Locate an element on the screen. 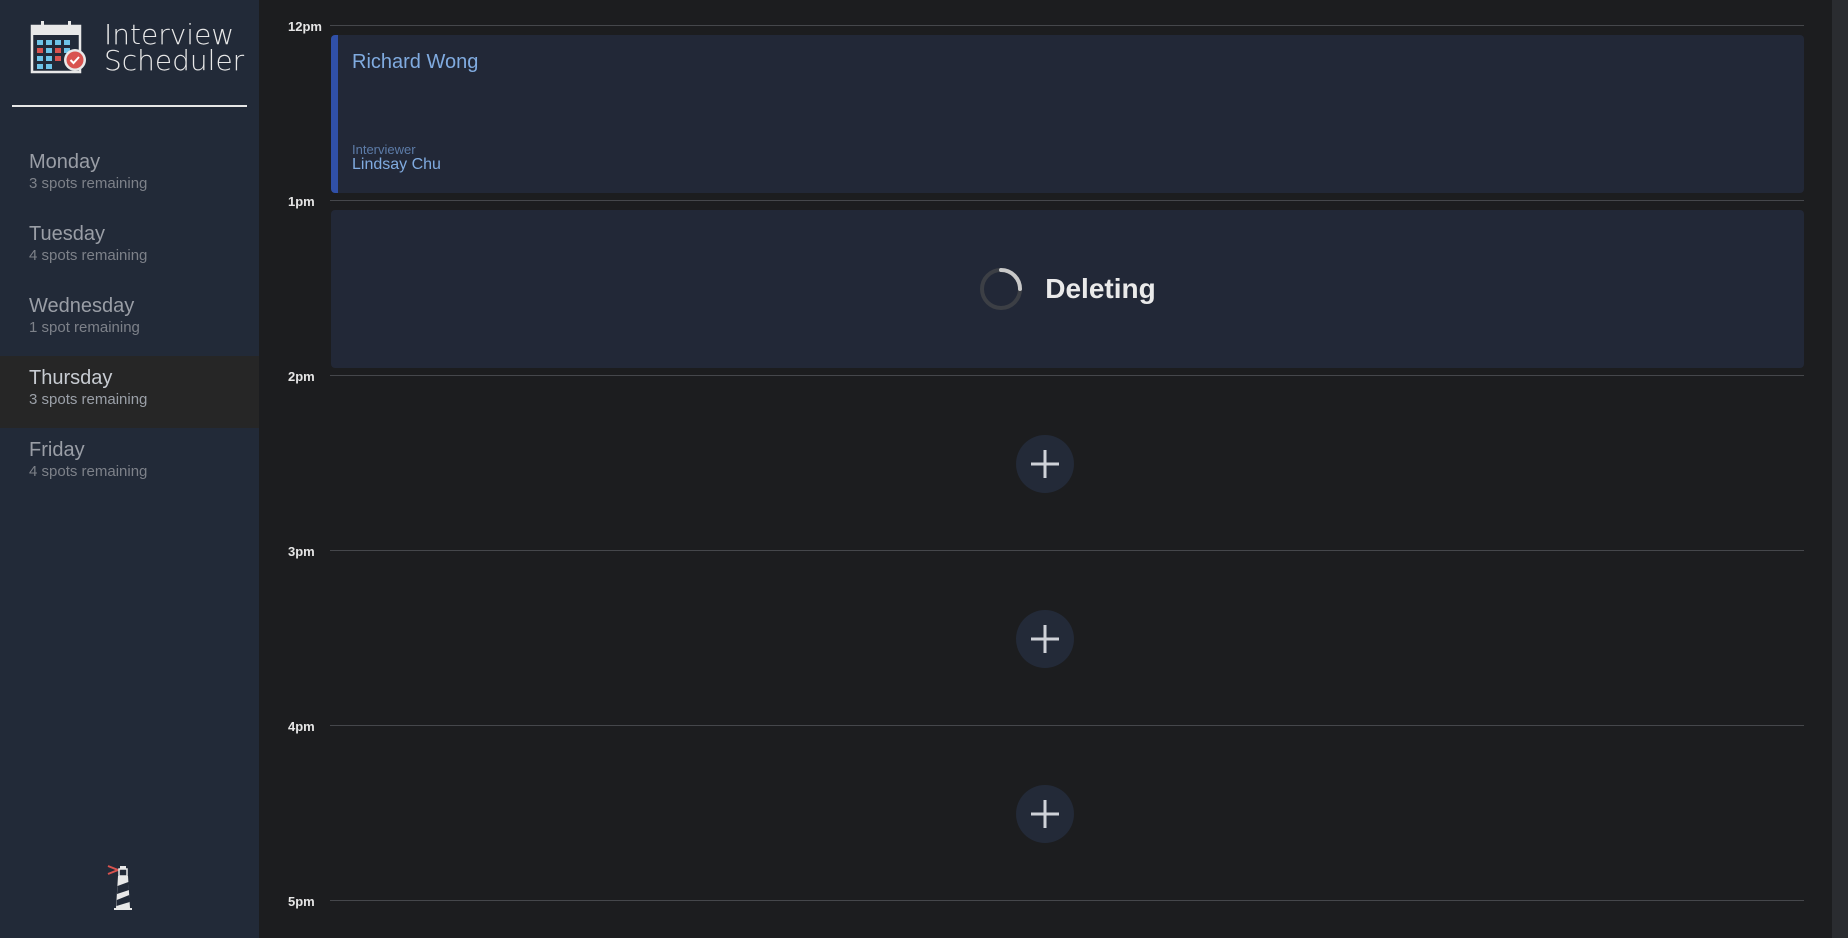 The image size is (1848, 938). app-title: Interview Scheduler is located at coordinates (174, 49).